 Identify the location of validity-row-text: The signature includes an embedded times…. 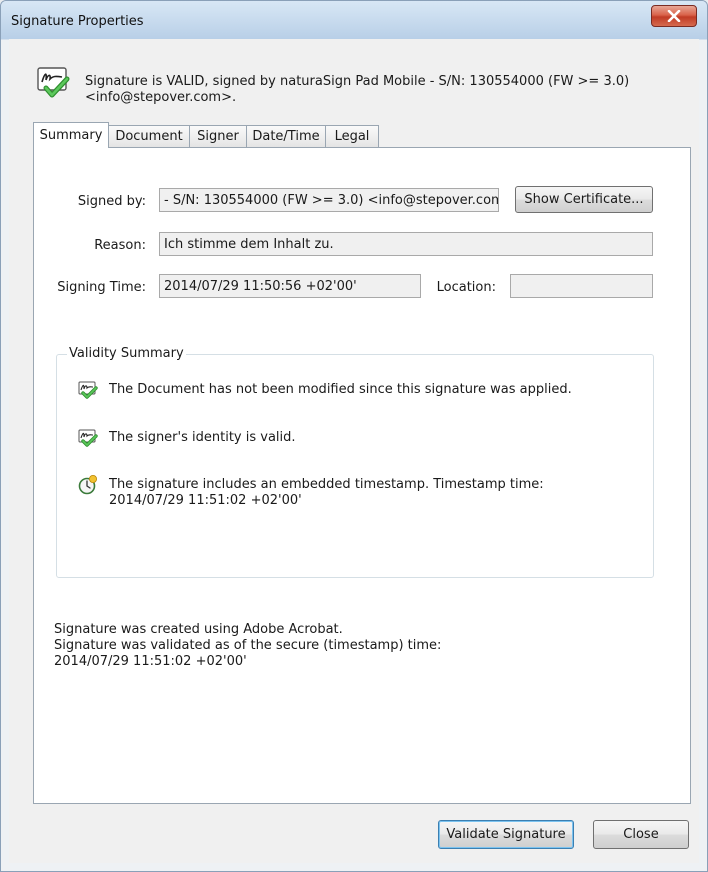
(326, 484).